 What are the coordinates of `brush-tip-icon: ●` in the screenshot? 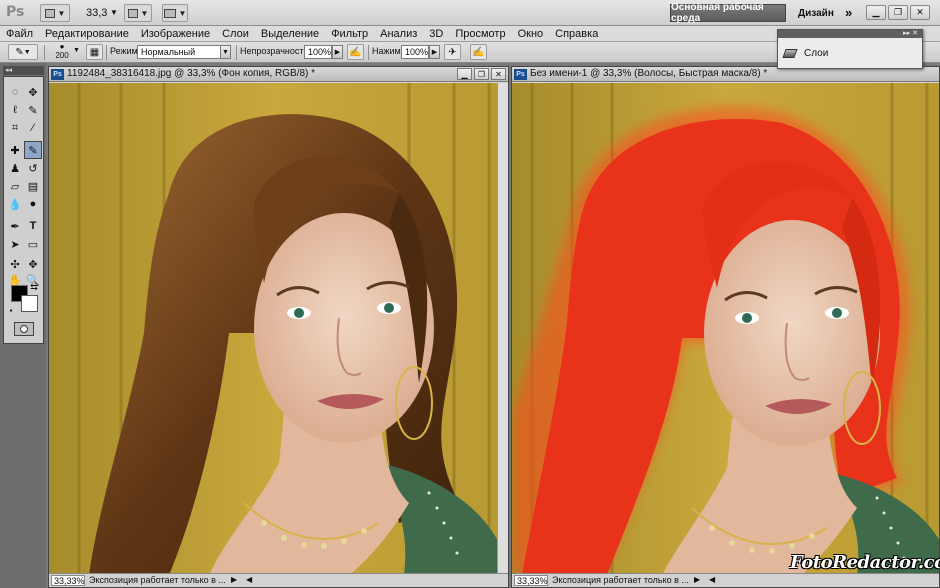 It's located at (62, 46).